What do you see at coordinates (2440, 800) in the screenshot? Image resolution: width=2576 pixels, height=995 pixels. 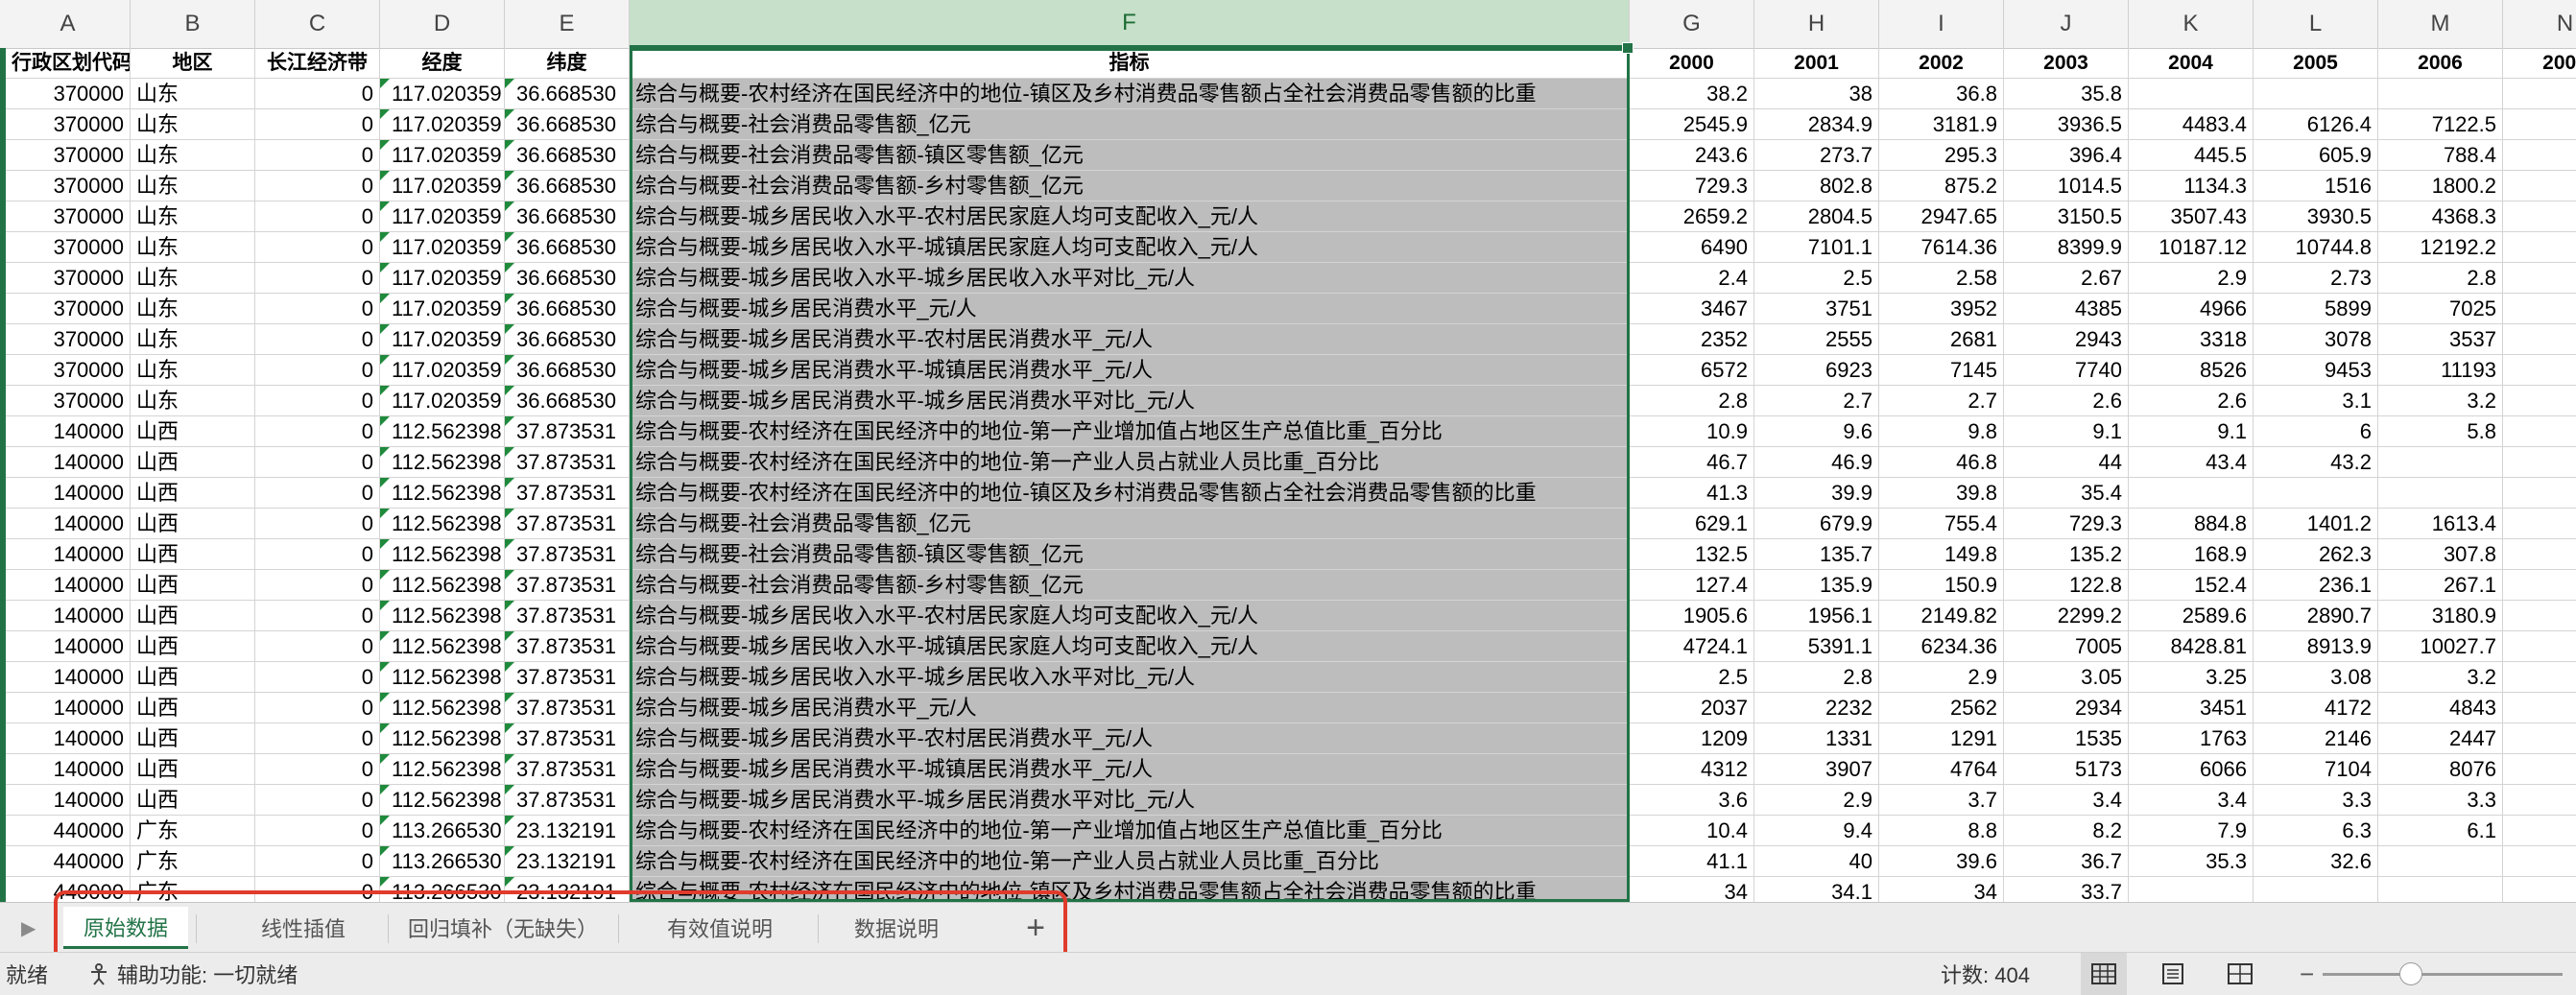 I see `table-cell: 3.3` at bounding box center [2440, 800].